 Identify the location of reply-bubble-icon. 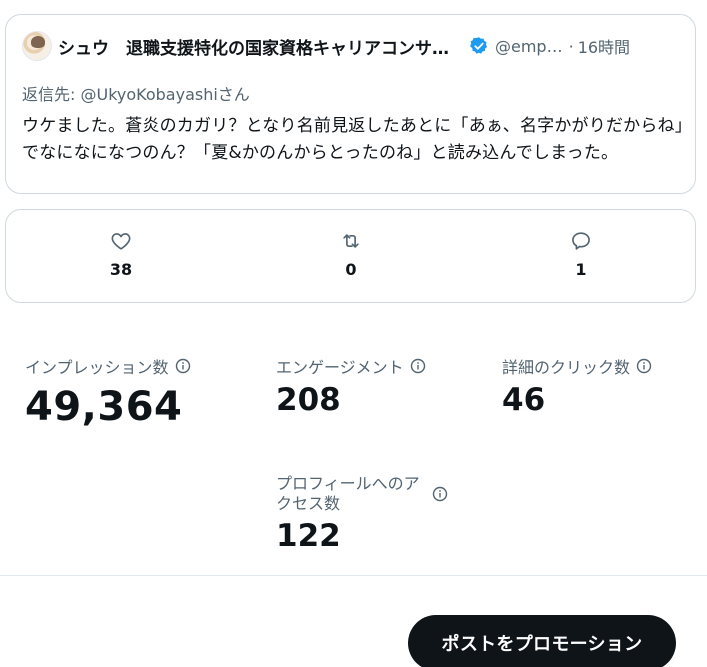
(581, 241).